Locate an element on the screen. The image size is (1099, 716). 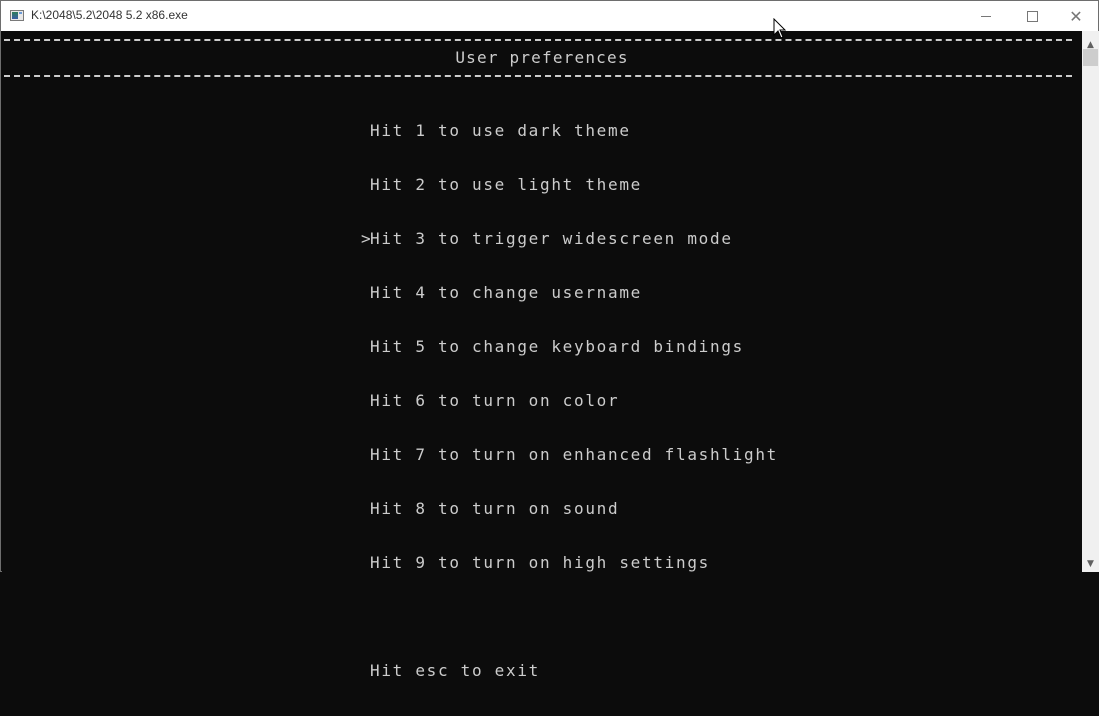
title-bar: K:\2048\5.2\2048 5.2 x86.exe ✕ is located at coordinates (549, 16).